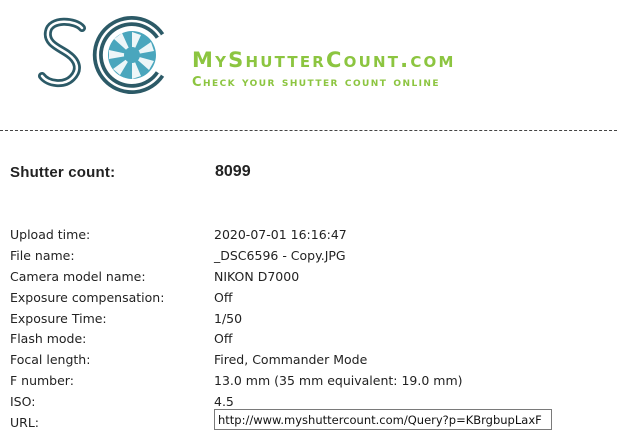 The image size is (617, 446). I want to click on detail-label: ISO:, so click(23, 402).